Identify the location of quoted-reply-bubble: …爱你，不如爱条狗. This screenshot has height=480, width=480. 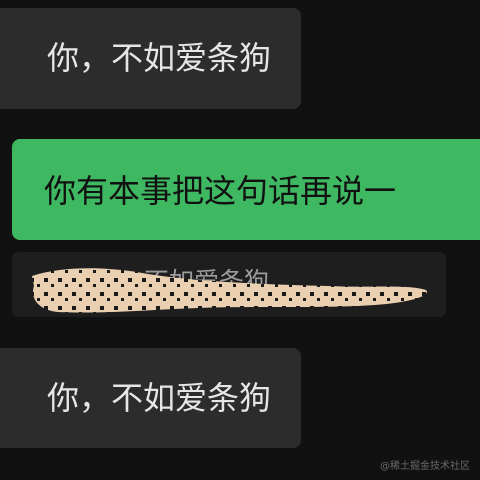
(229, 284).